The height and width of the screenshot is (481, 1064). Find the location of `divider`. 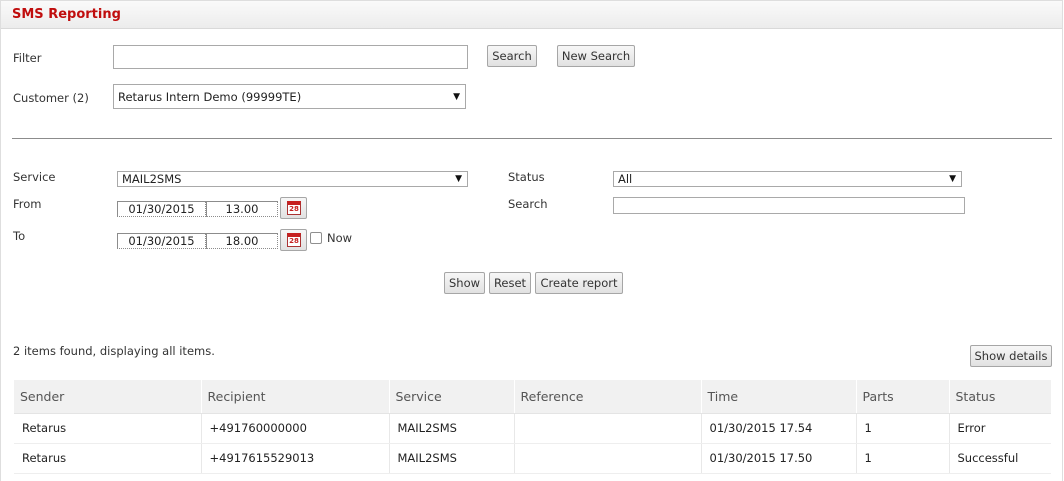

divider is located at coordinates (532, 138).